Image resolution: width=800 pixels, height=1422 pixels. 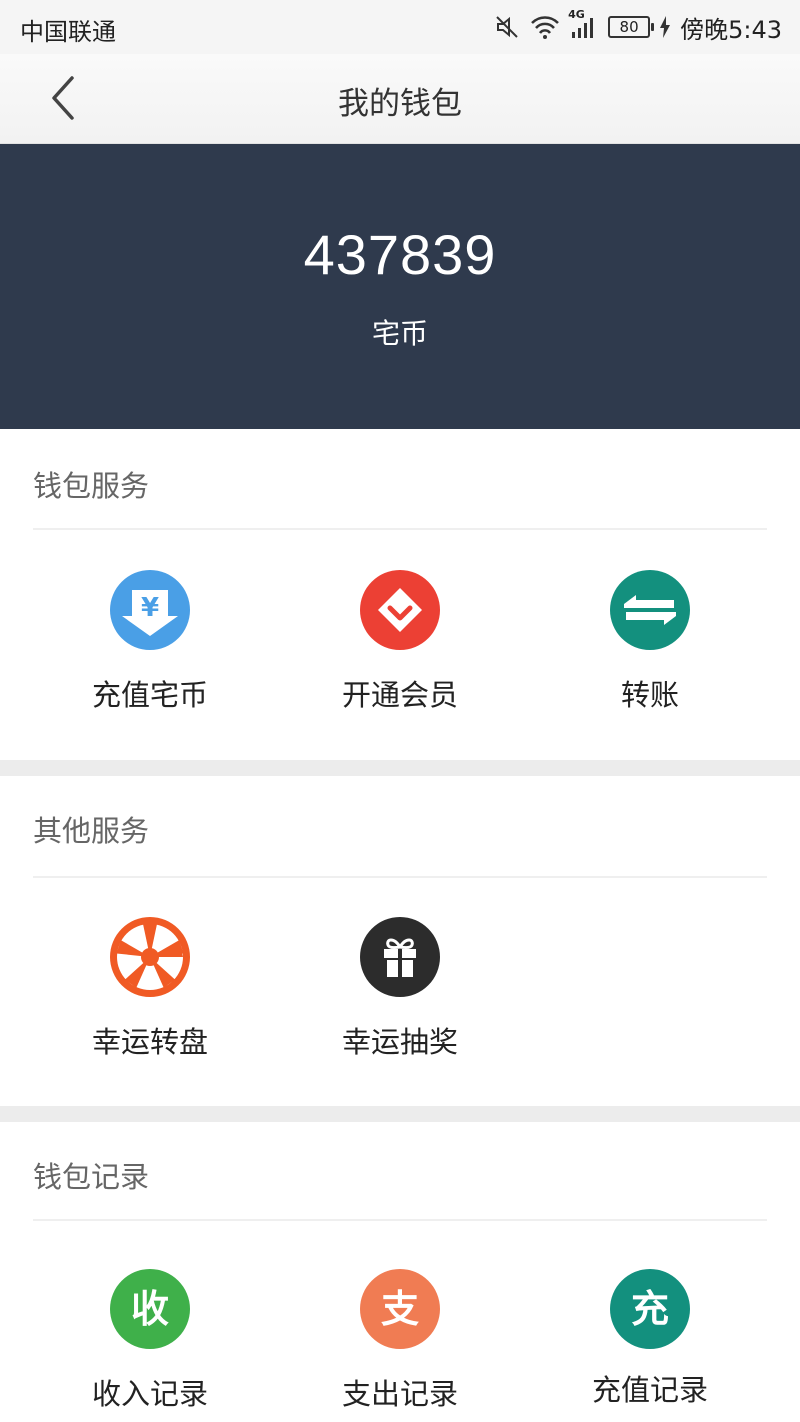 I want to click on balance-unit: 宅币, so click(x=399, y=333).